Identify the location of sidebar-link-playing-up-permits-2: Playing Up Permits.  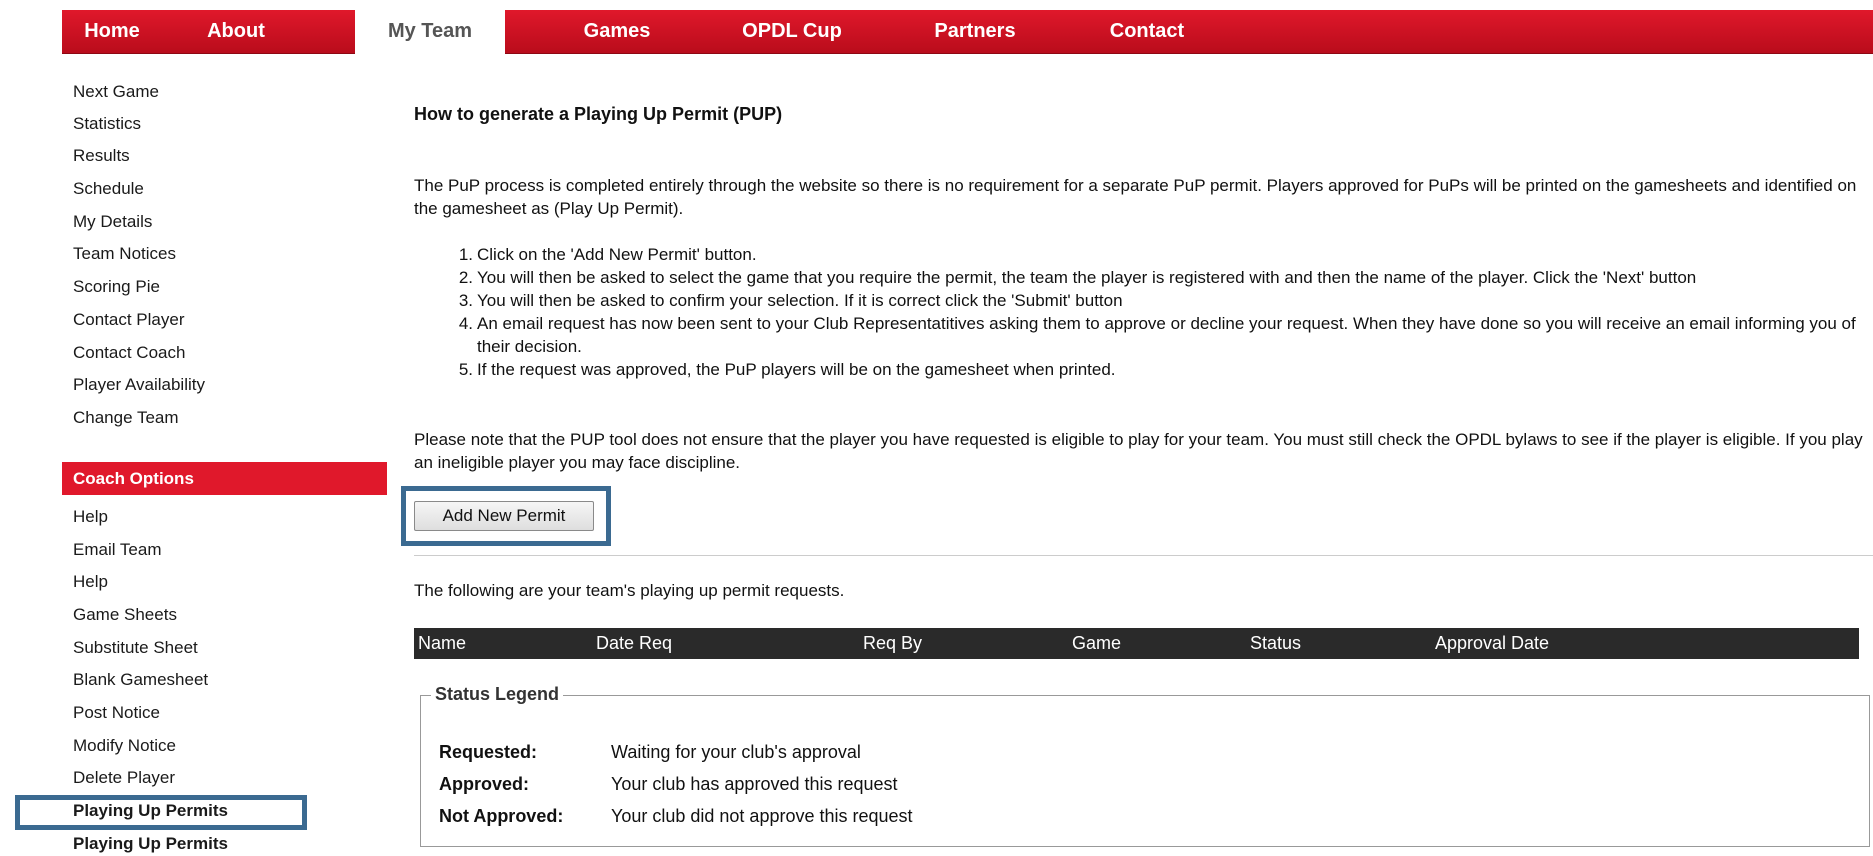
(150, 844).